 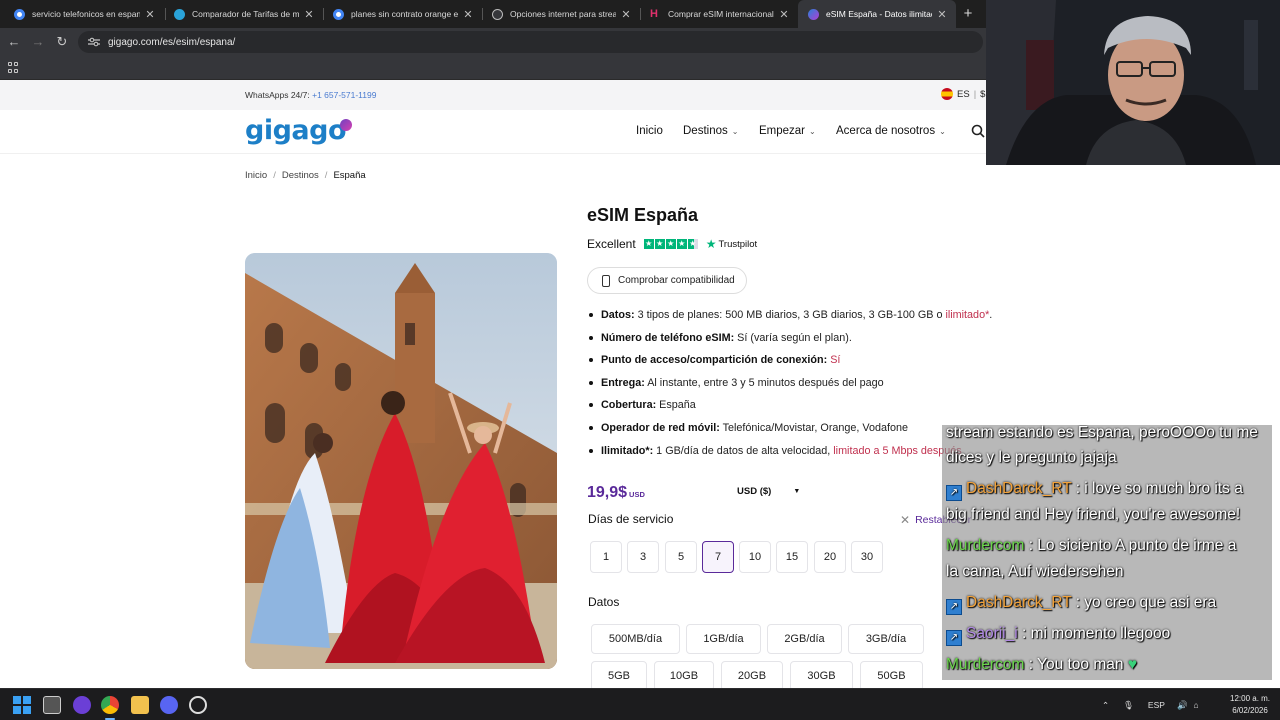 I want to click on browser-tab: Comparador de Tarifas de móvil ✕, so click(x=243, y=14).